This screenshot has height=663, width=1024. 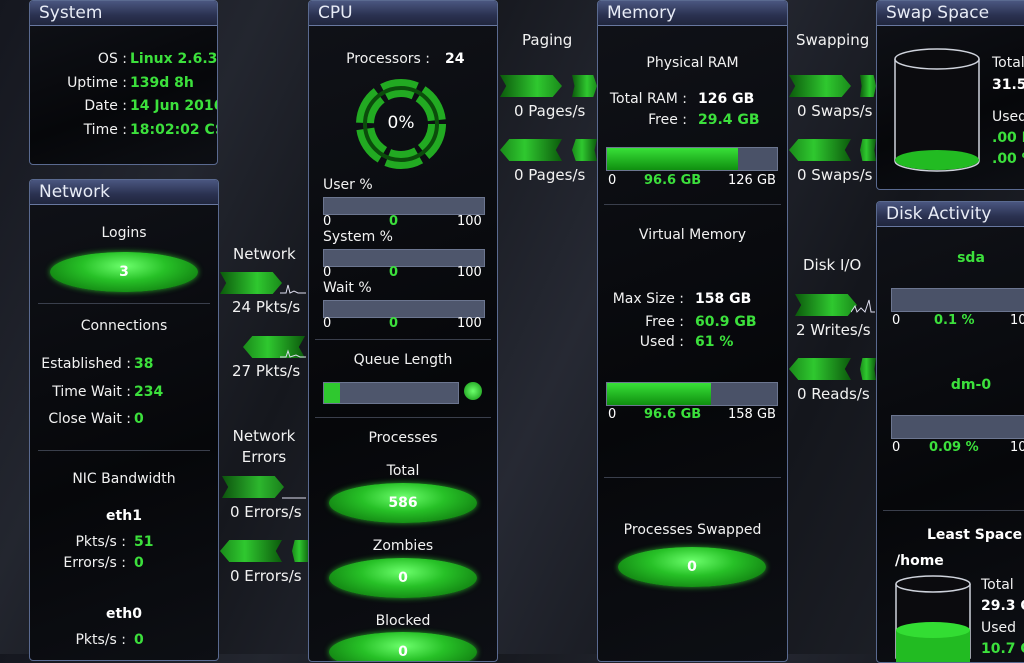 What do you see at coordinates (692, 235) in the screenshot?
I see `virtual-memory-label: Virtual Memory` at bounding box center [692, 235].